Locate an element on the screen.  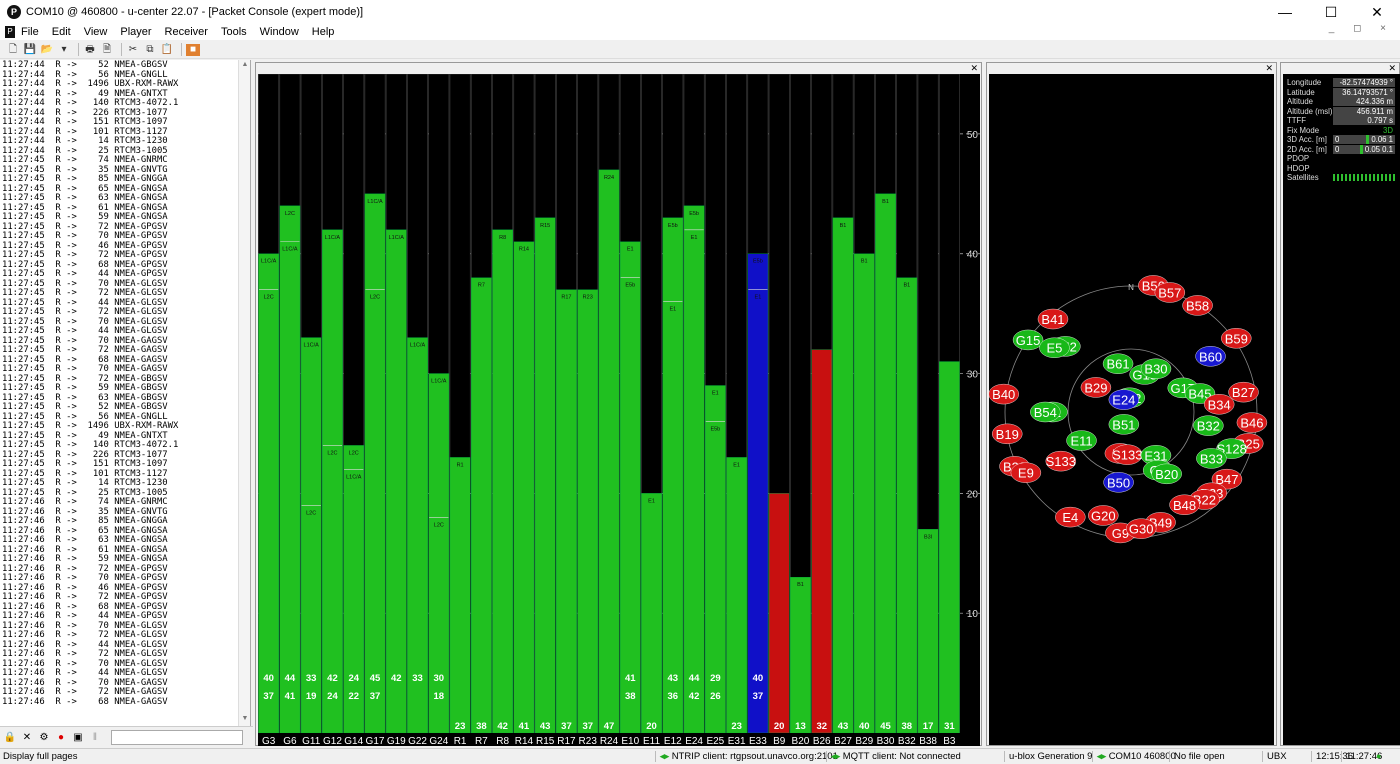
scroll-down-icon: ▼ is located at coordinates (244, 720).